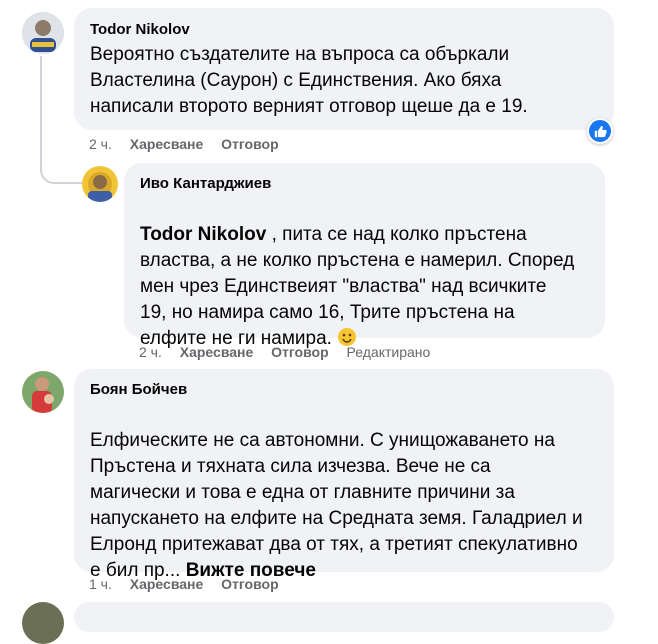 Image resolution: width=658 pixels, height=644 pixels. Describe the element at coordinates (140, 29) in the screenshot. I see `comment-author: Todor Nikolov` at that location.